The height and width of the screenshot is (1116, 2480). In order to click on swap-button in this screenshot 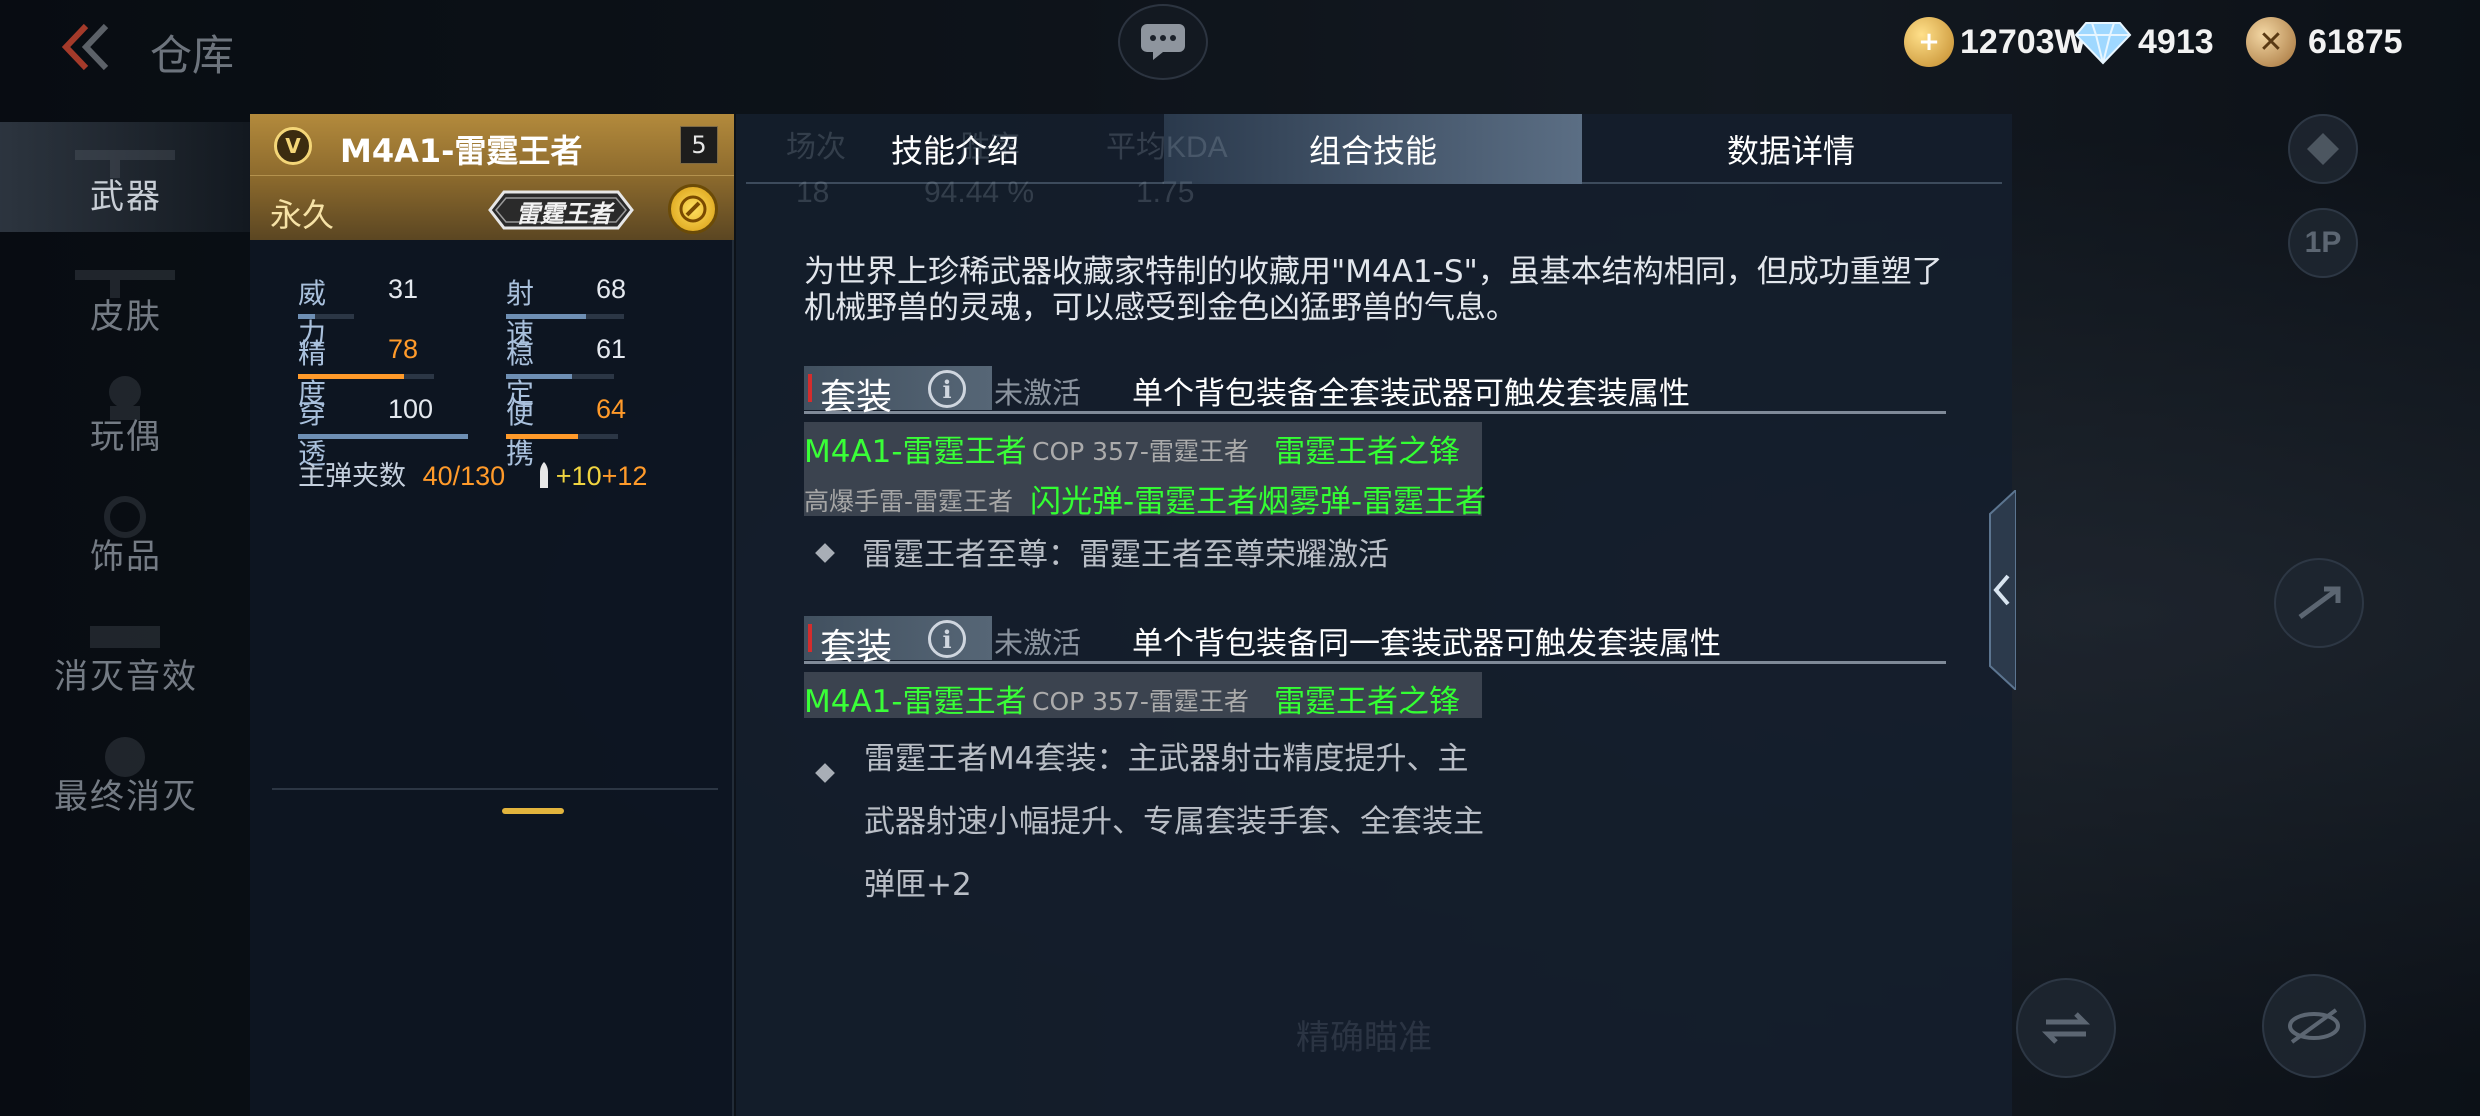, I will do `click(2066, 1028)`.